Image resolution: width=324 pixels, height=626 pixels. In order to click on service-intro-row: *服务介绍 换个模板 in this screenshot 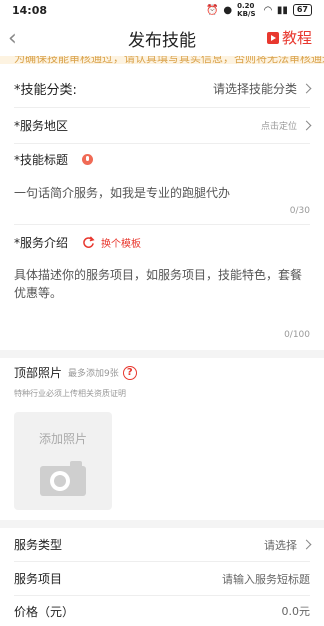, I will do `click(162, 242)`.